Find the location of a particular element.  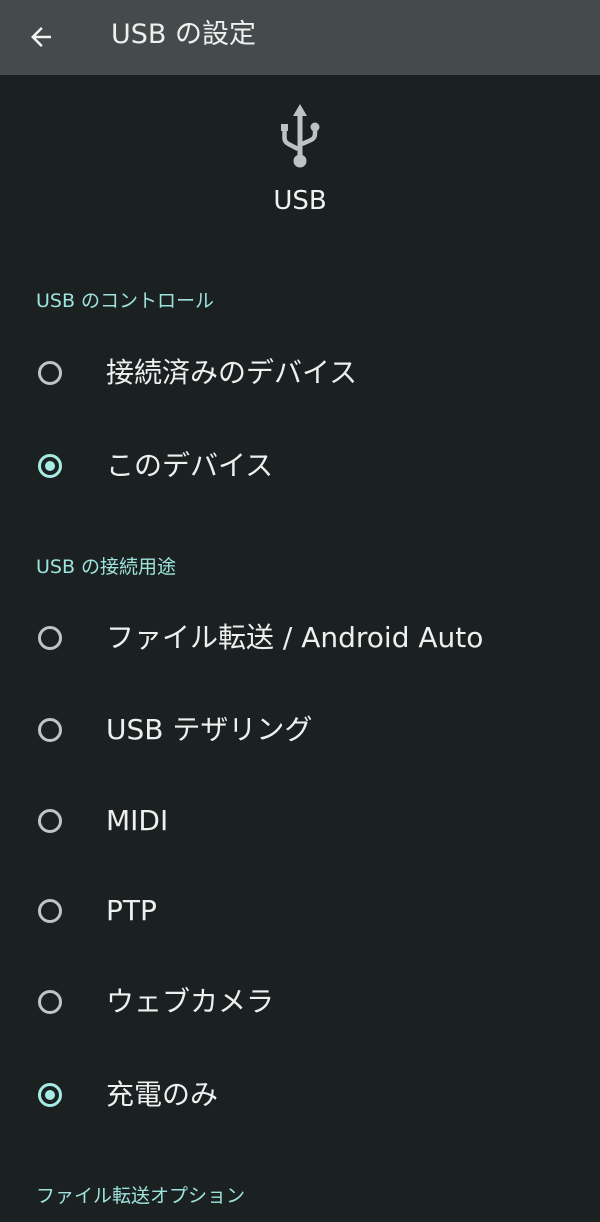

radio-label: MIDI is located at coordinates (137, 820).